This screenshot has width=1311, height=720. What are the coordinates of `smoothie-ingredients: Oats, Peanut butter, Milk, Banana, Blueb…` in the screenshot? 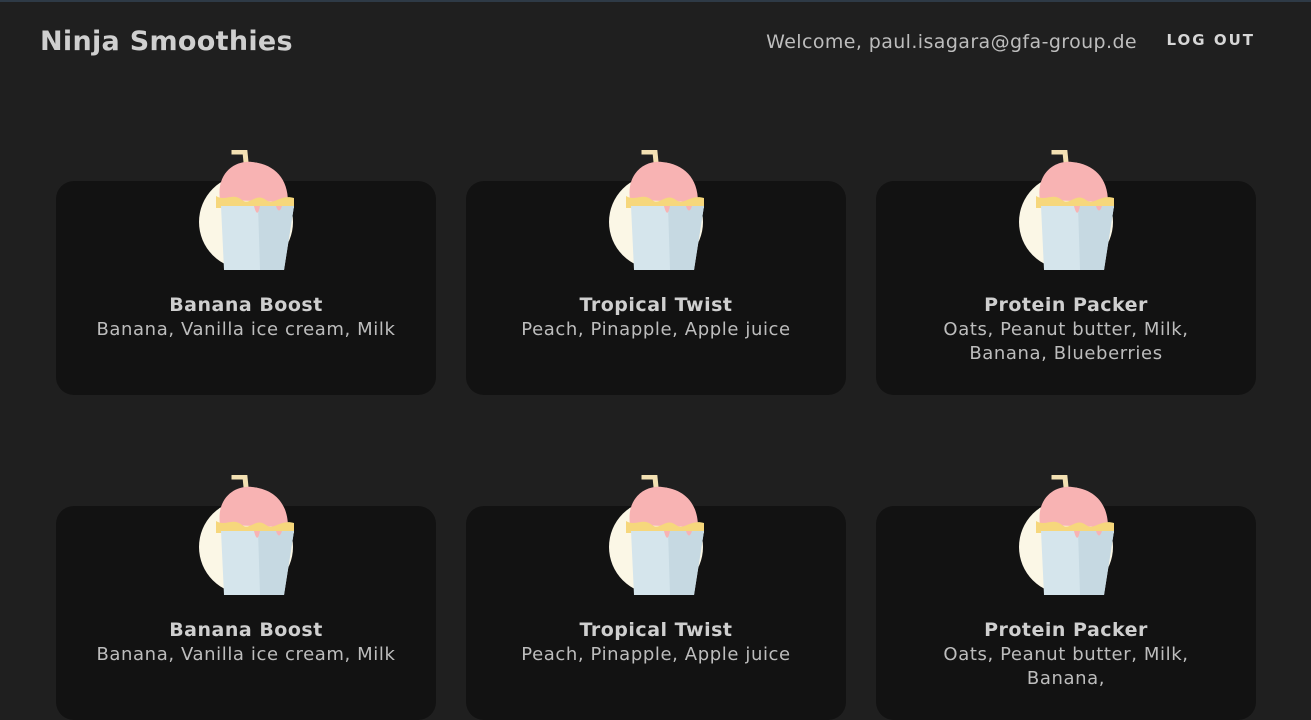 It's located at (1066, 341).